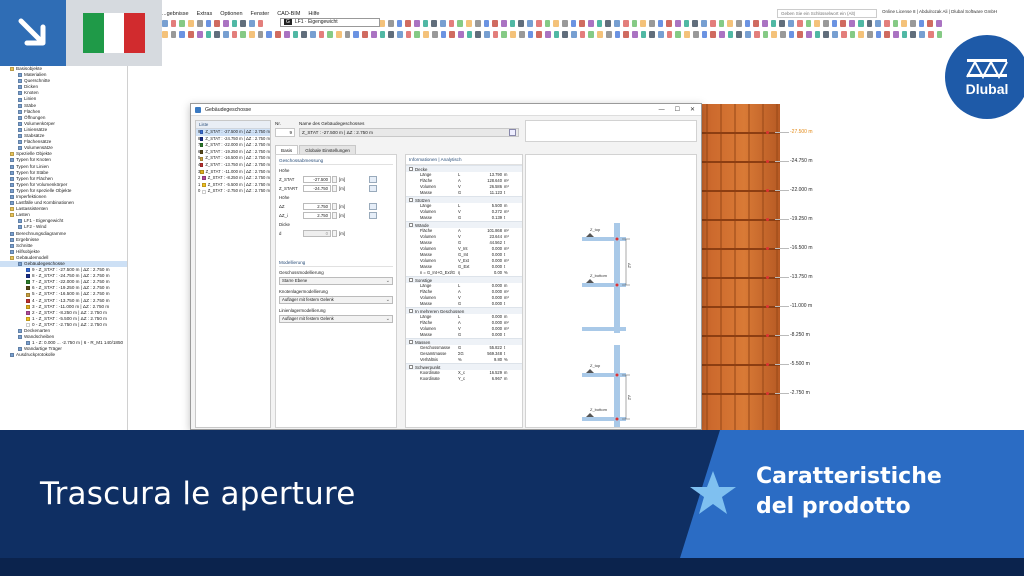 The image size is (1024, 576). I want to click on z-stat-input: -27.500, so click(317, 179).